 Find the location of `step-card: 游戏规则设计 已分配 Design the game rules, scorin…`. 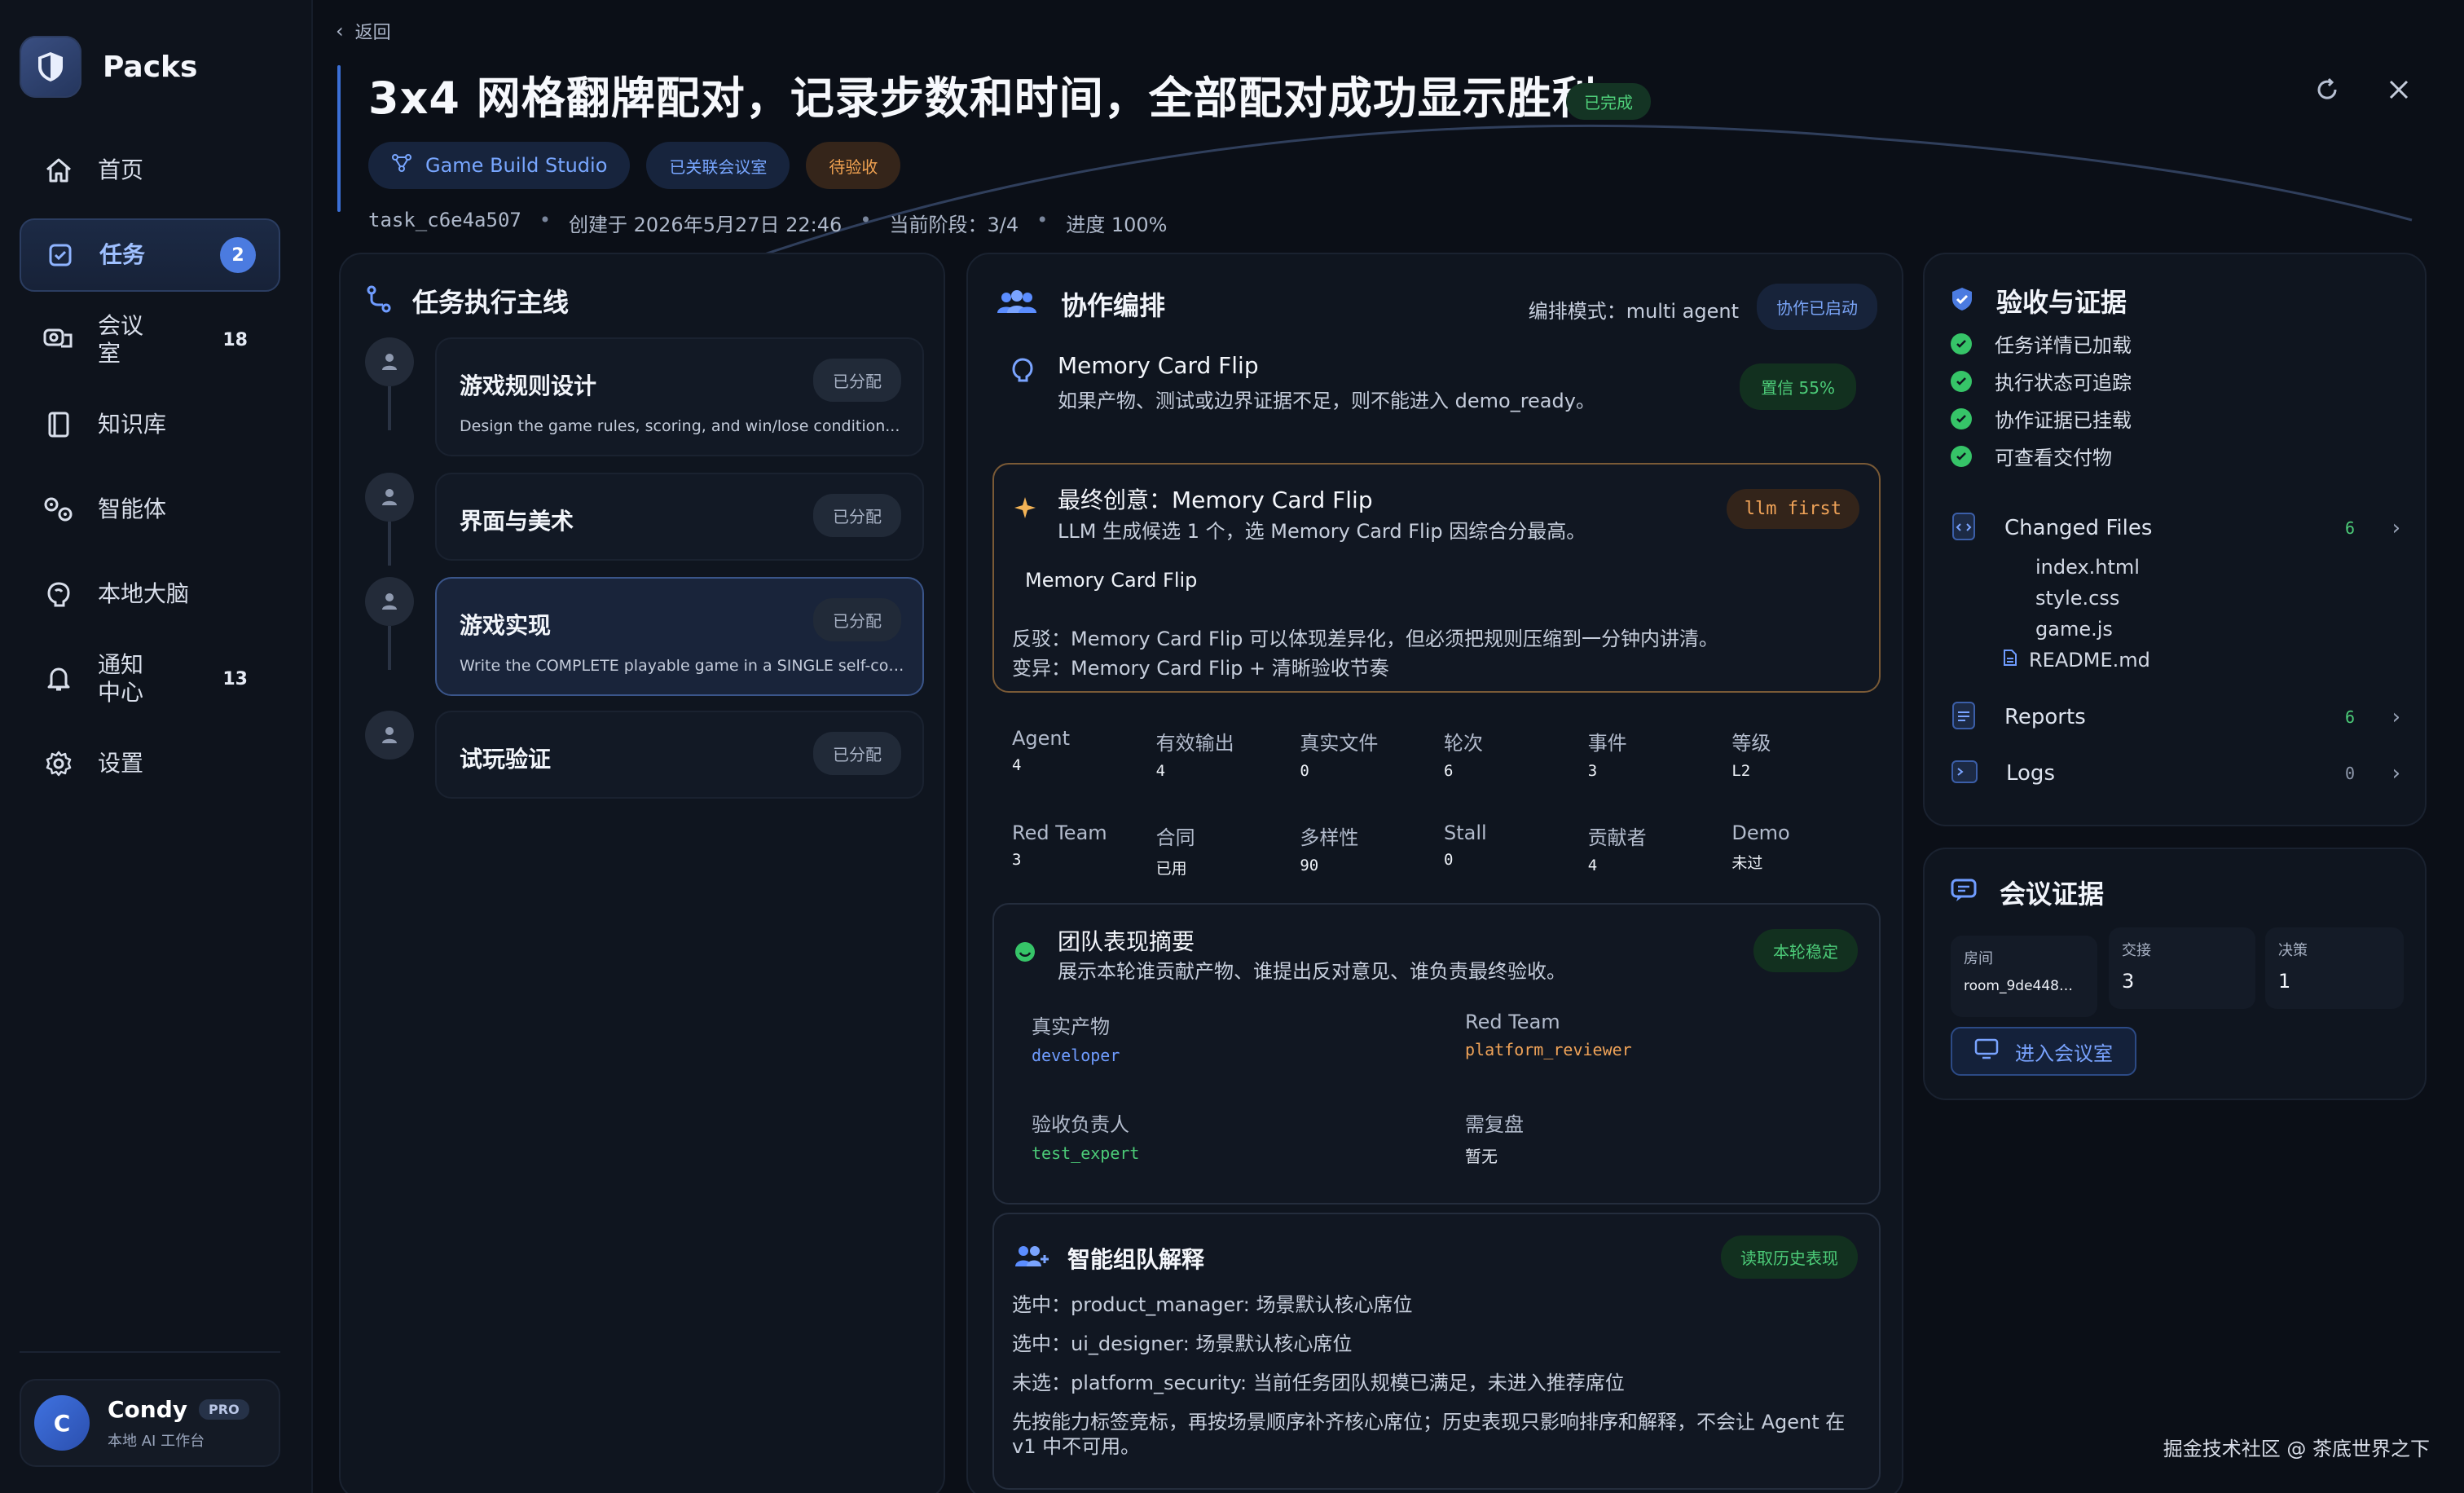

step-card: 游戏规则设计 已分配 Design the game rules, scorin… is located at coordinates (679, 397).